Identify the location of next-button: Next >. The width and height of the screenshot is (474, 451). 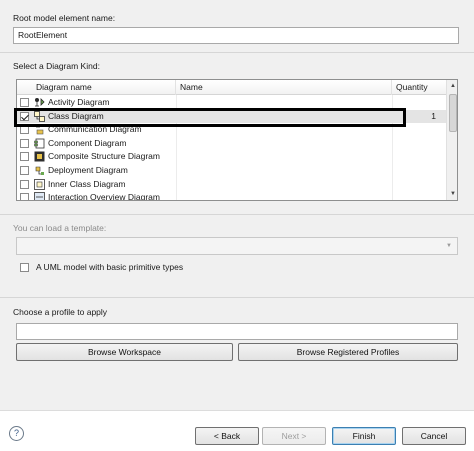
(294, 436).